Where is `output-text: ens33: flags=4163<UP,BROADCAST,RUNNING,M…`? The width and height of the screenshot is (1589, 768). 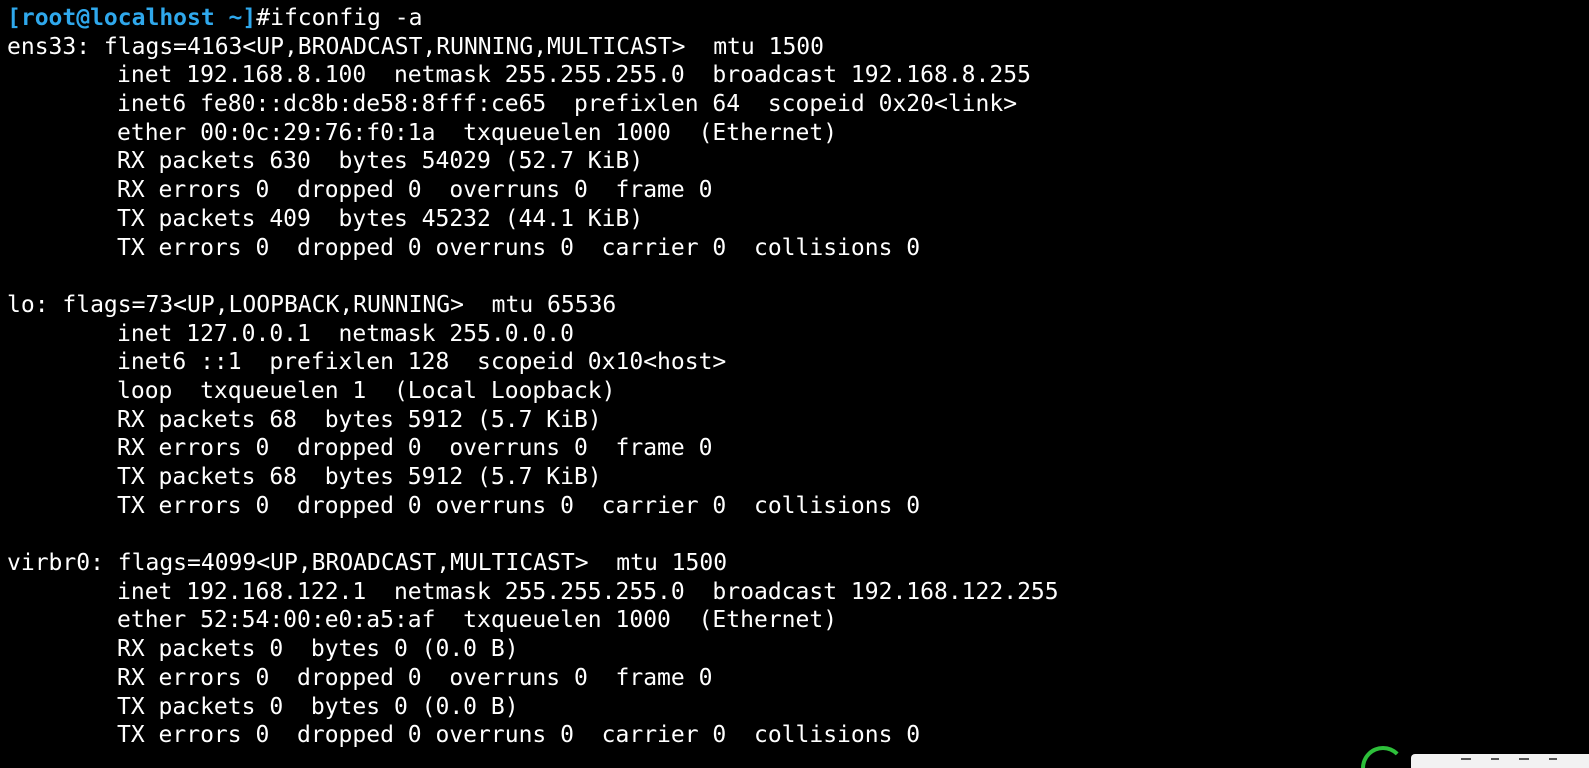 output-text: ens33: flags=4163<UP,BROADCAST,RUNNING,M… is located at coordinates (415, 46).